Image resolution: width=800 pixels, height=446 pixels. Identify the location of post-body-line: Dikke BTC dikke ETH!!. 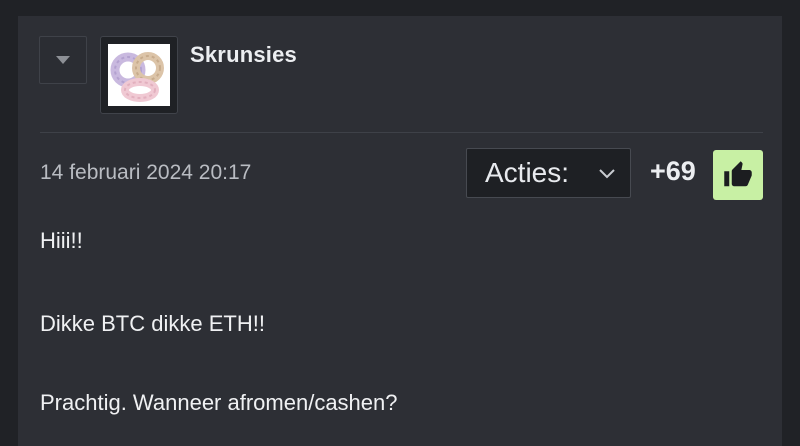
(152, 323).